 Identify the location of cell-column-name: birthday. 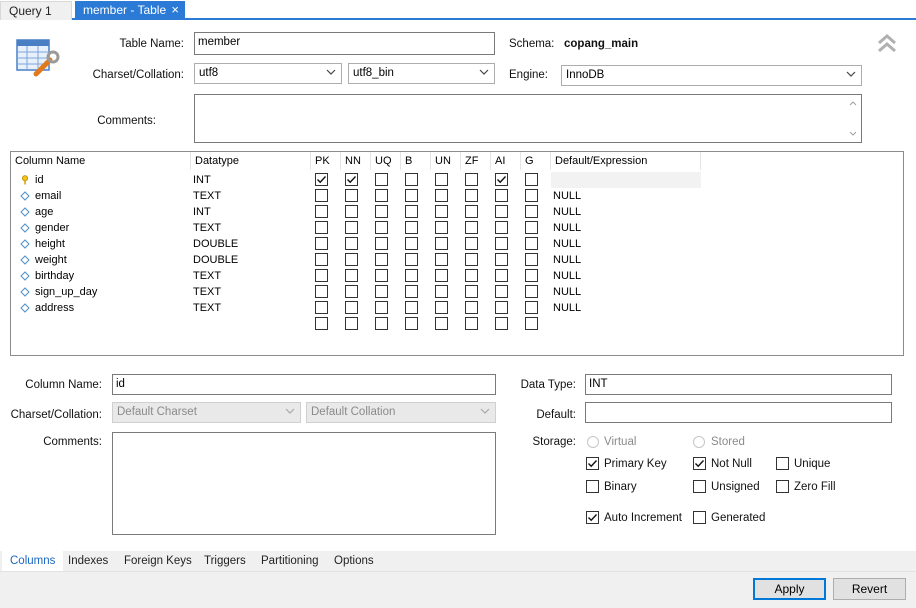
(54, 276).